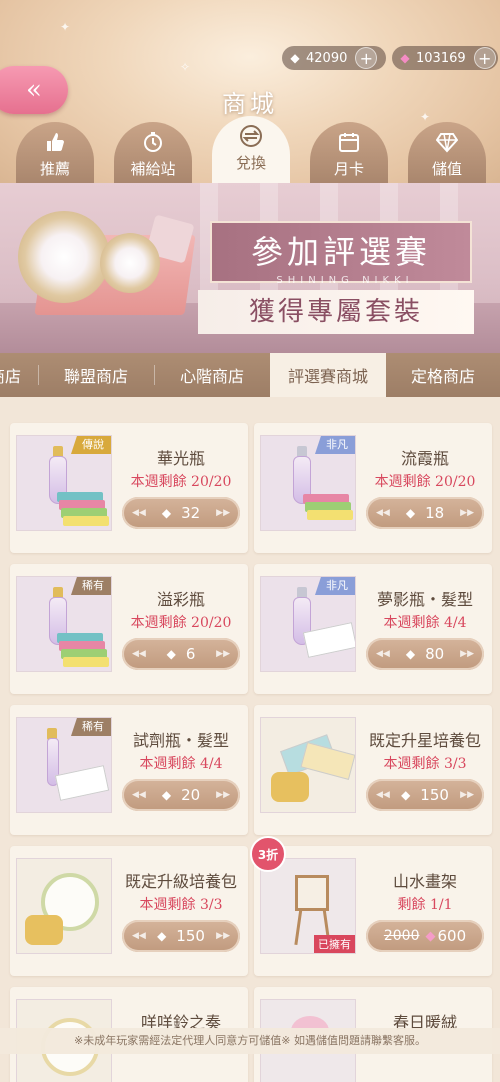  What do you see at coordinates (96, 375) in the screenshot?
I see `subtab-alliance-shop: 聯盟商店` at bounding box center [96, 375].